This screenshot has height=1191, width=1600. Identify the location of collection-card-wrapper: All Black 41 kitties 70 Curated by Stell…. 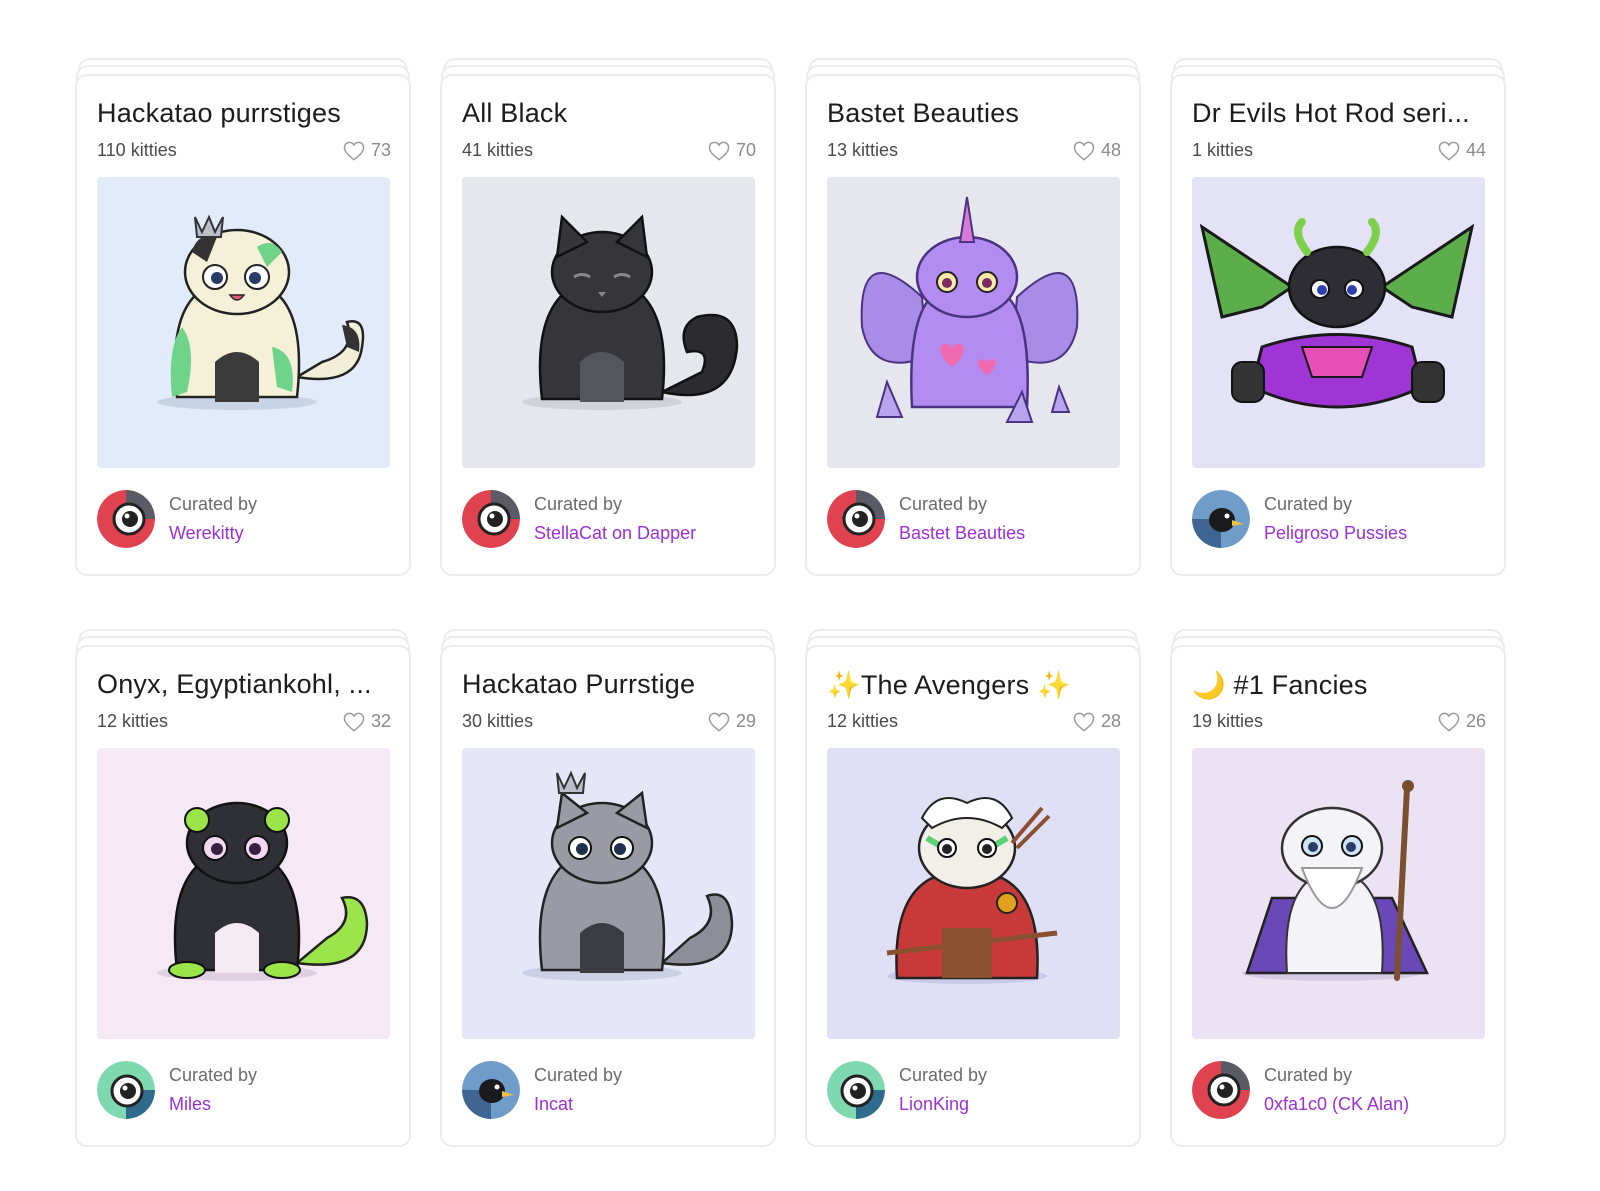
(608, 318).